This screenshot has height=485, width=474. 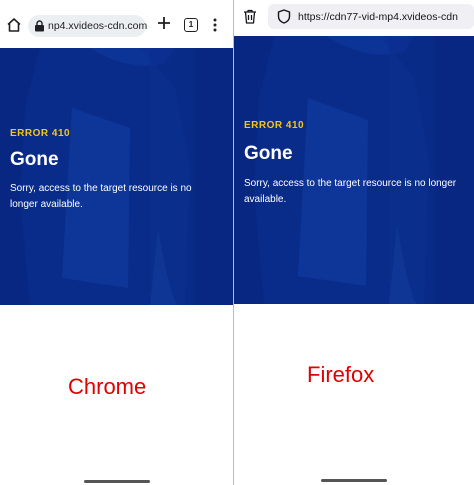 I want to click on lock-icon, so click(x=39, y=26).